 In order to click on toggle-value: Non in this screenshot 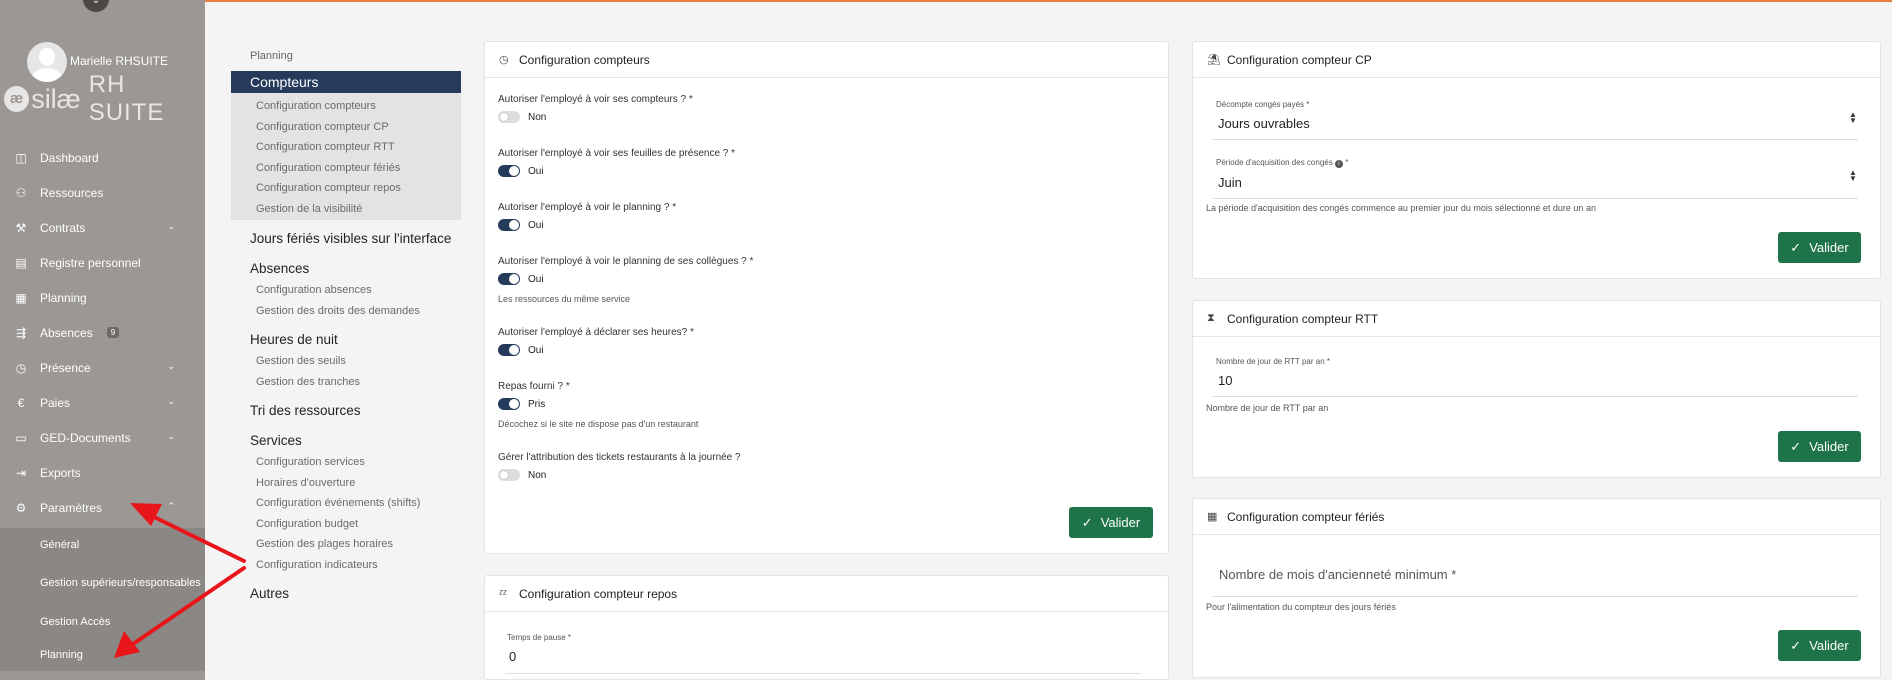, I will do `click(537, 117)`.